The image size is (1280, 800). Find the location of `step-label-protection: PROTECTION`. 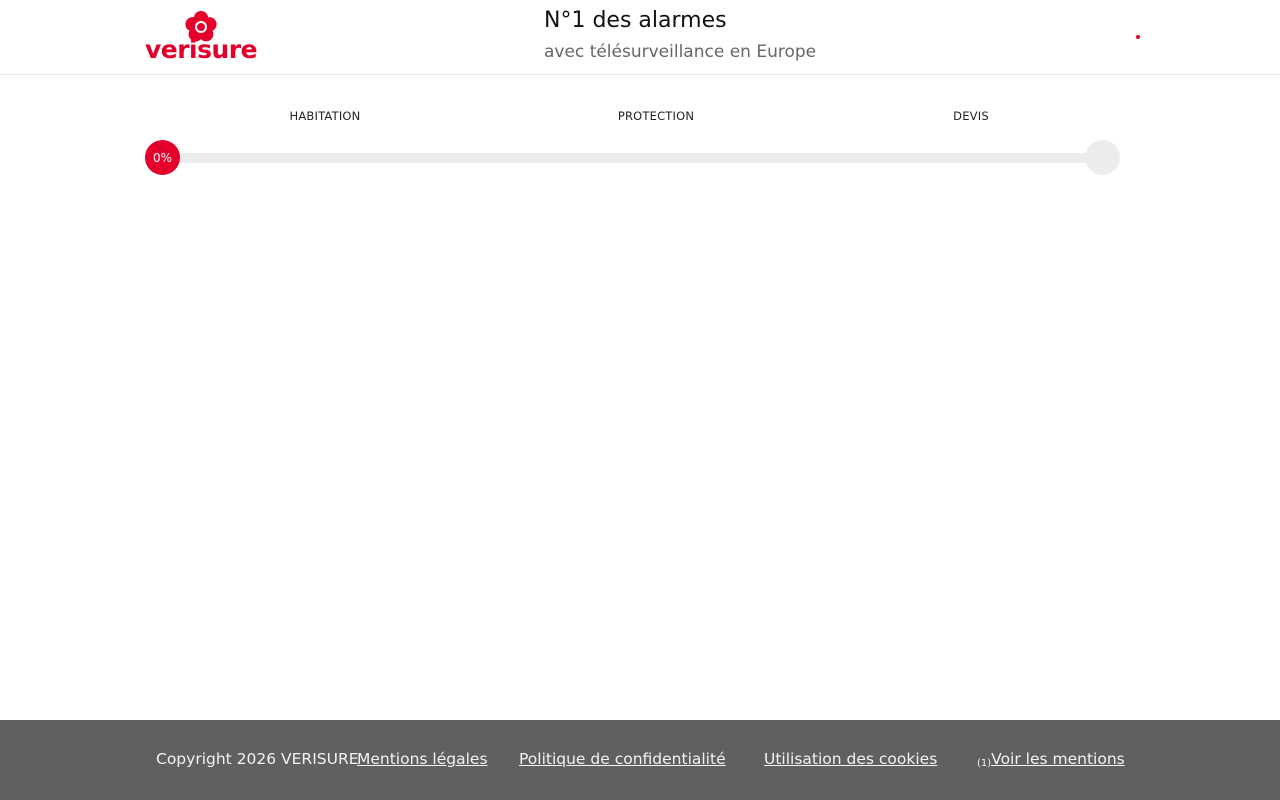

step-label-protection: PROTECTION is located at coordinates (656, 116).